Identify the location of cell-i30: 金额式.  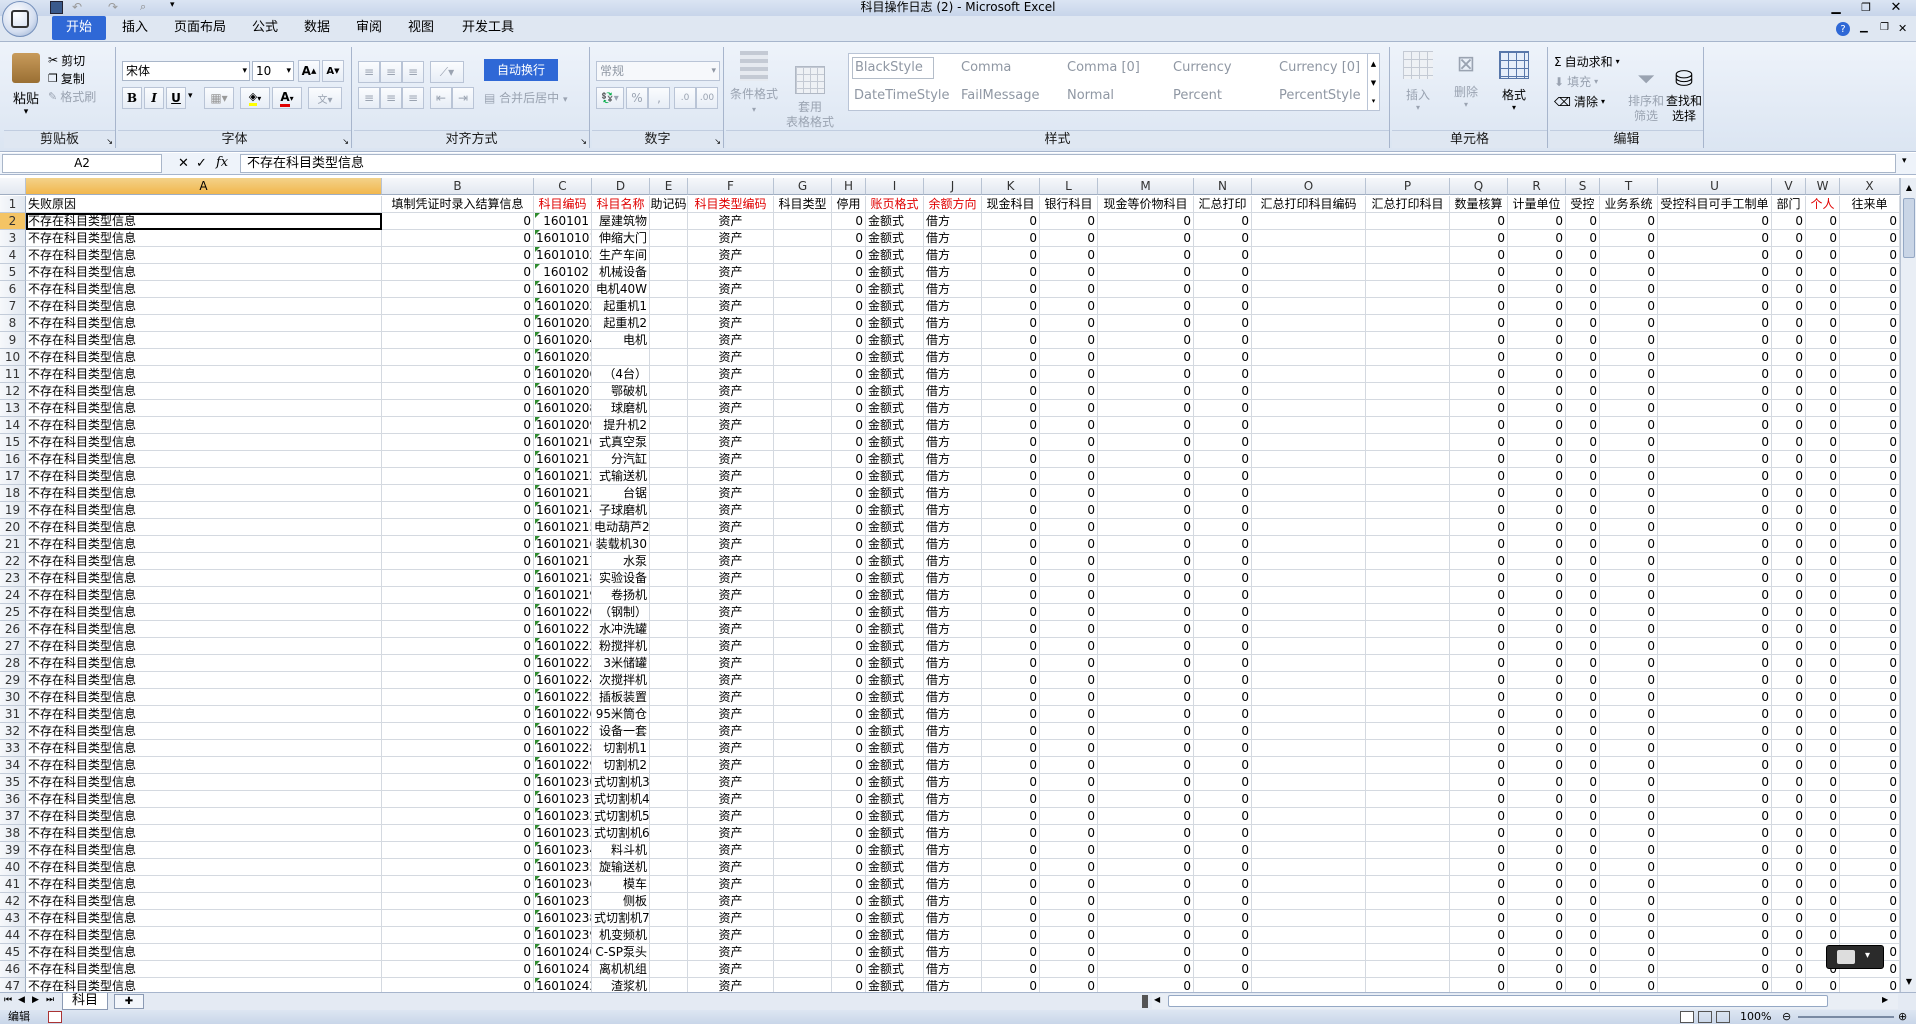
(895, 697).